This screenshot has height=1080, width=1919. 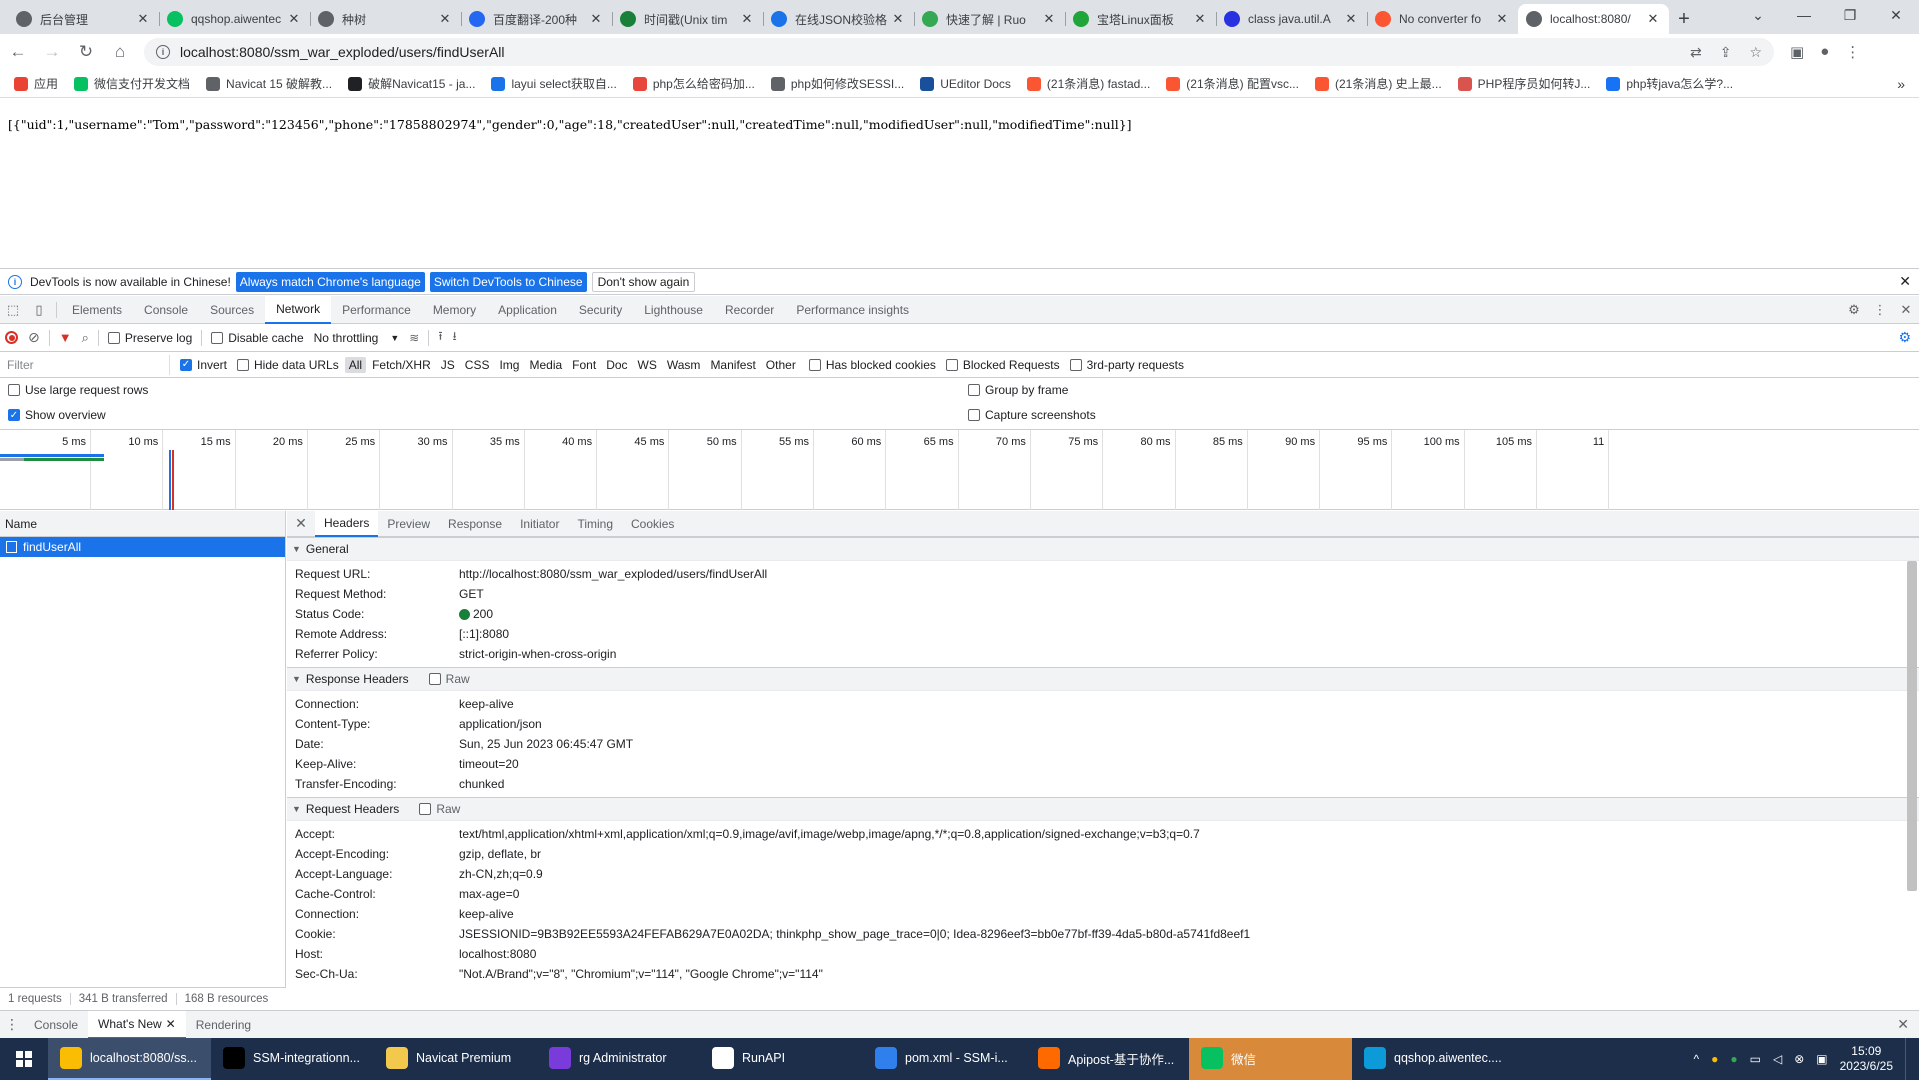 What do you see at coordinates (1907, 1059) in the screenshot?
I see `show-desktop-icon` at bounding box center [1907, 1059].